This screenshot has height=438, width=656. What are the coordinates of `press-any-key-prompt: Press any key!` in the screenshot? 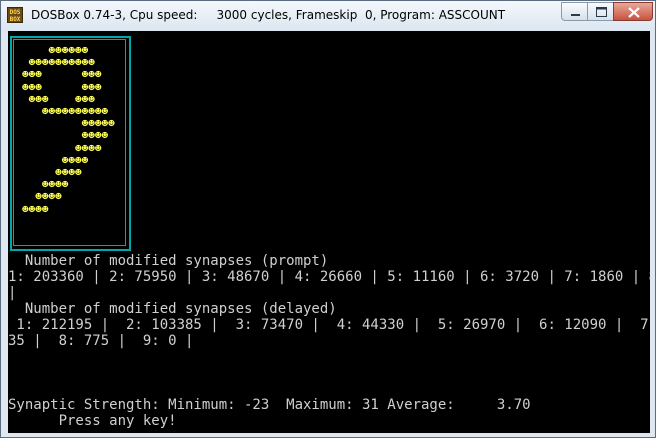 It's located at (92, 421).